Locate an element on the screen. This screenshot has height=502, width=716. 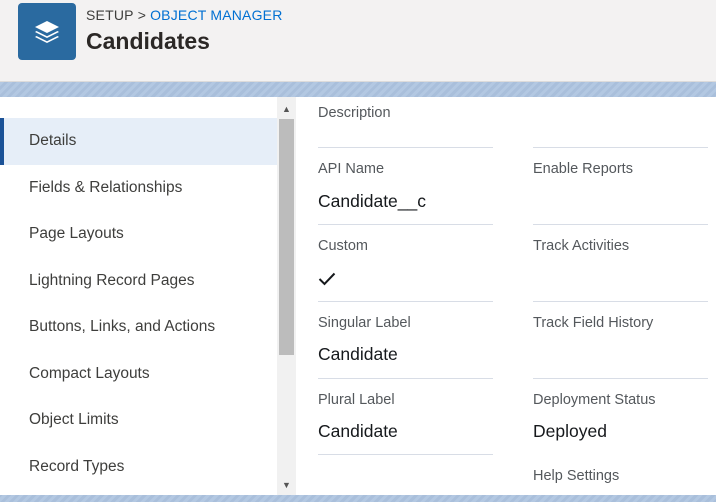
plural-label-value: Candidate is located at coordinates (358, 431).